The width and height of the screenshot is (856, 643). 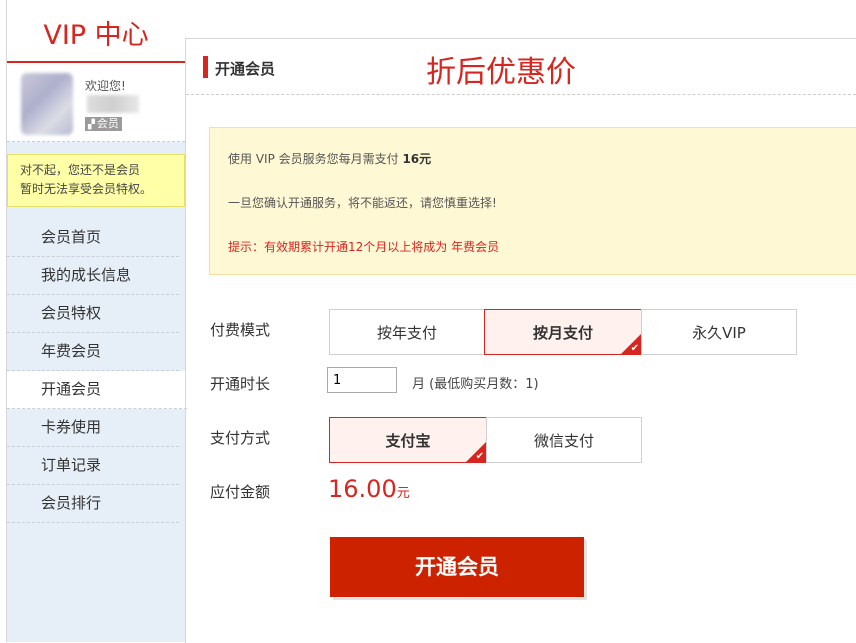 What do you see at coordinates (93, 352) in the screenshot?
I see `sidebar-item-annual: 年费会员` at bounding box center [93, 352].